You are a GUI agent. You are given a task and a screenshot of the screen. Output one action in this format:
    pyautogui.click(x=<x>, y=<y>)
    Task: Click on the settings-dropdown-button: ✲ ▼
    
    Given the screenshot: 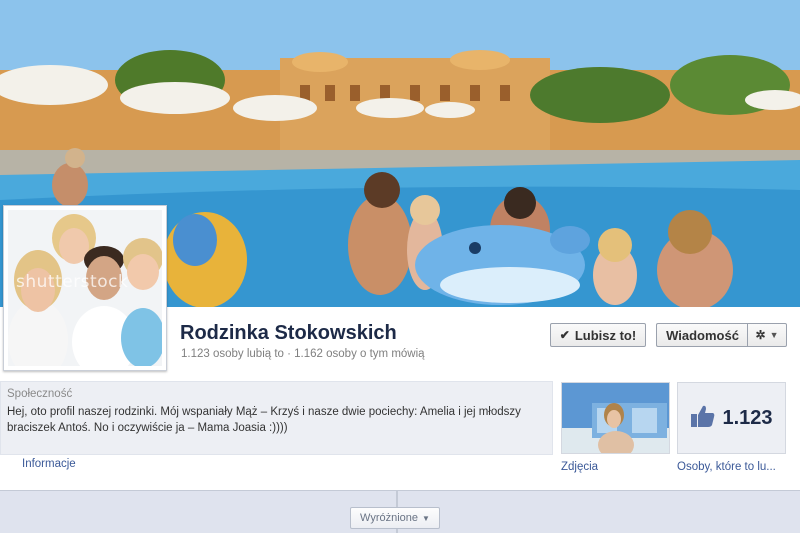 What is the action you would take?
    pyautogui.click(x=767, y=335)
    